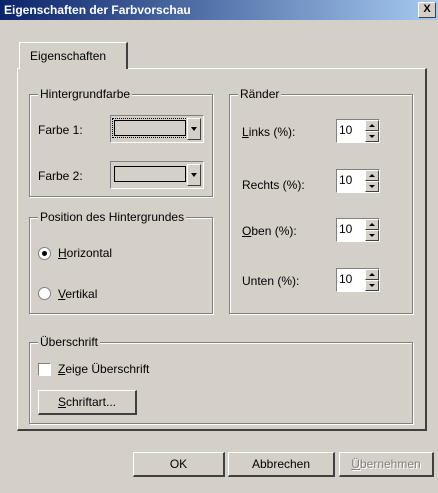  Describe the element at coordinates (85, 253) in the screenshot. I see `horizontal-label: Horizontal` at that location.